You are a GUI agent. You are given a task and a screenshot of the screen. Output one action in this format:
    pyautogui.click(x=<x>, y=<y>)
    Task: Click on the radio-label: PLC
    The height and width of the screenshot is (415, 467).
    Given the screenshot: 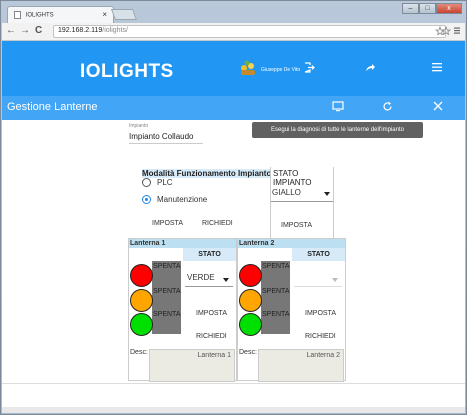 What is the action you would take?
    pyautogui.click(x=165, y=182)
    